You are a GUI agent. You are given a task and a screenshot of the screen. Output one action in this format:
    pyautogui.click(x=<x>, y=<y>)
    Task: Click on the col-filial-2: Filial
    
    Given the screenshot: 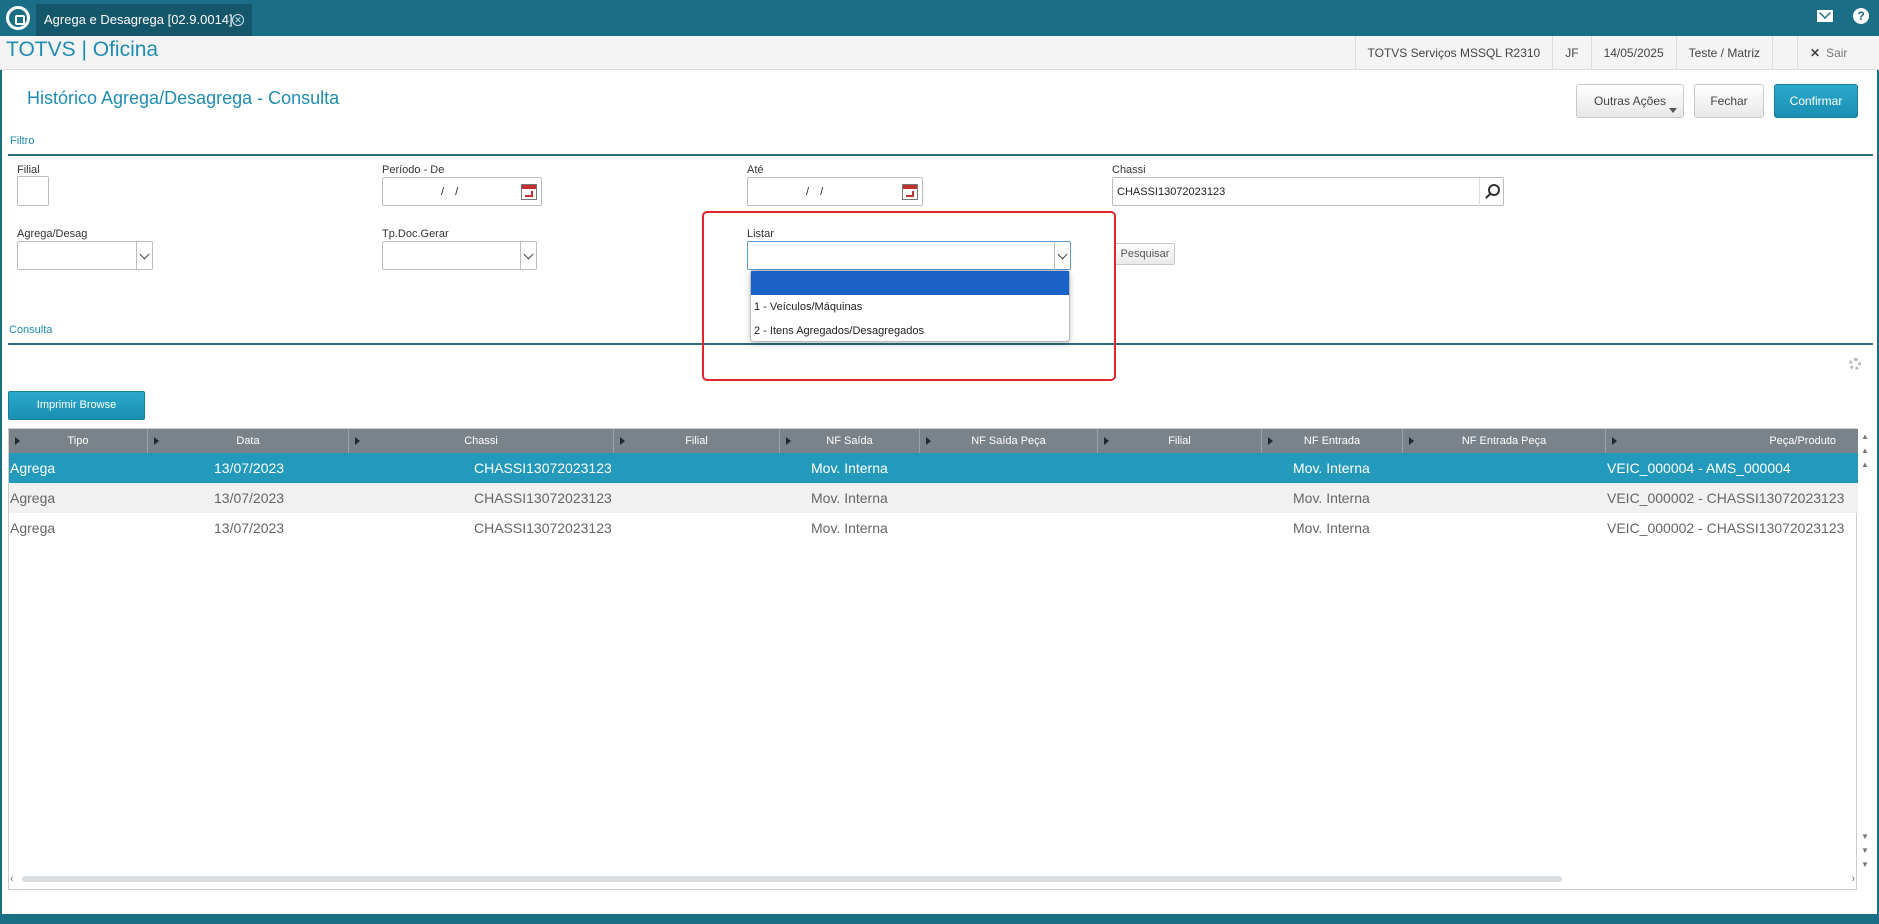 What is the action you would take?
    pyautogui.click(x=1180, y=441)
    